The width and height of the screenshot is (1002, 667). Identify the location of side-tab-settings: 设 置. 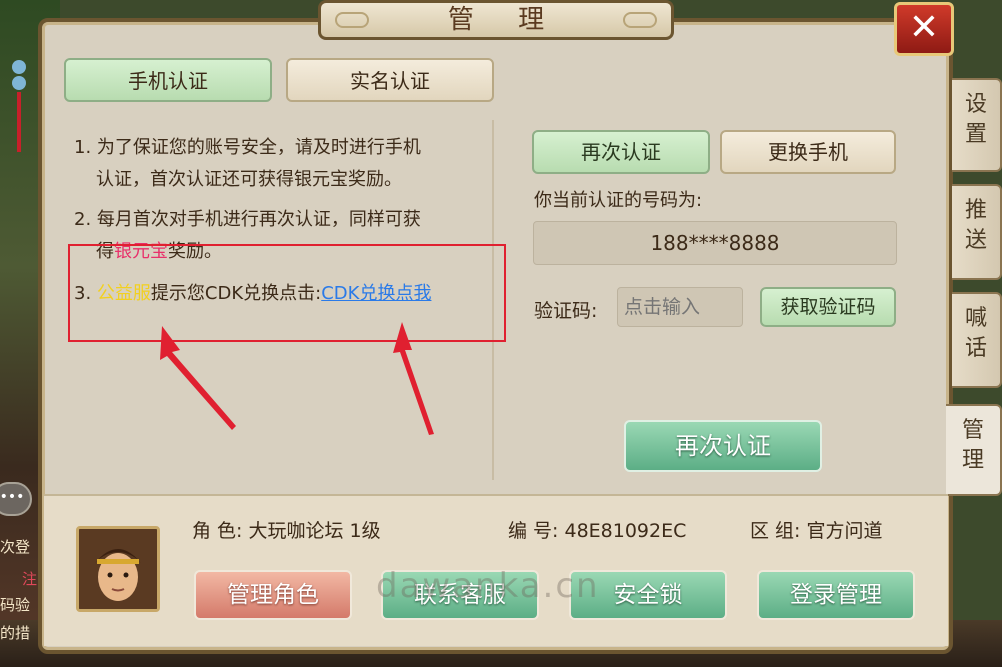
(977, 125).